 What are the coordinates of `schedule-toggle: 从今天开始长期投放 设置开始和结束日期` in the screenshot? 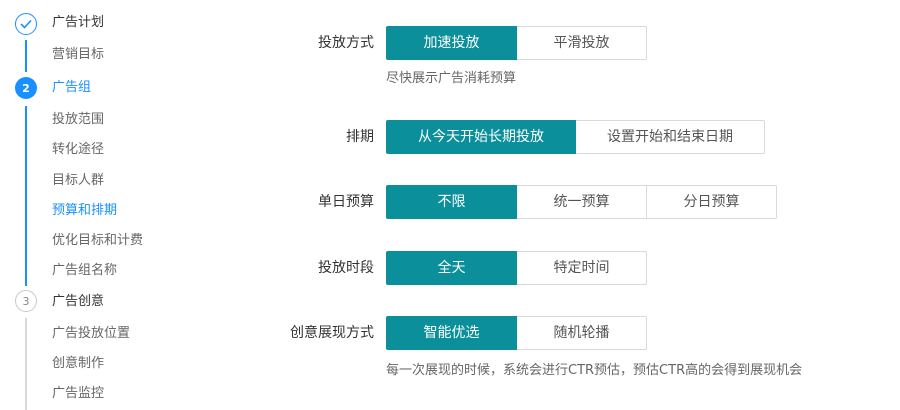 It's located at (575, 137).